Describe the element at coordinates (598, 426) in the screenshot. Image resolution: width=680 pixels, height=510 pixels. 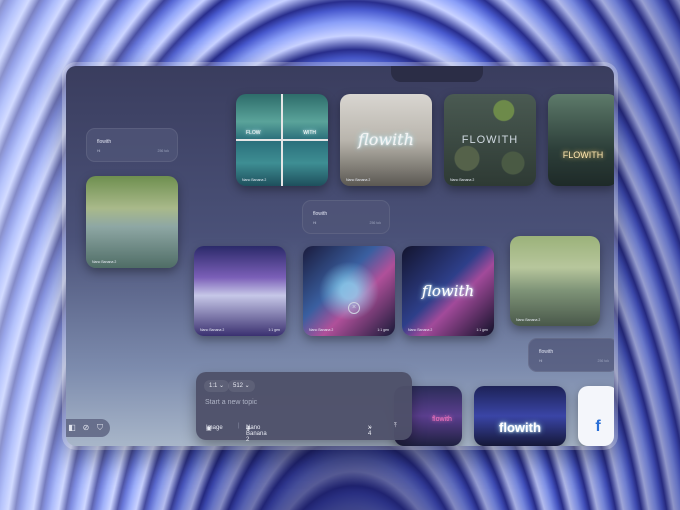
I see `image-text: f` at that location.